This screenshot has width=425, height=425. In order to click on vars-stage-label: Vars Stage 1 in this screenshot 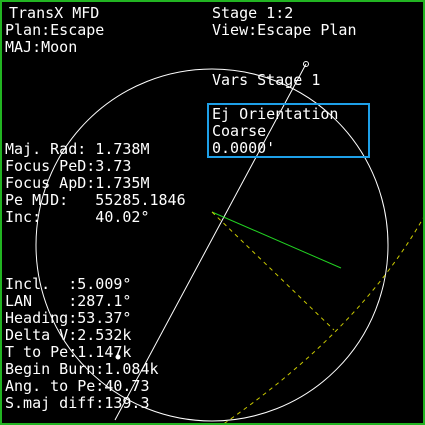, I will do `click(266, 80)`.